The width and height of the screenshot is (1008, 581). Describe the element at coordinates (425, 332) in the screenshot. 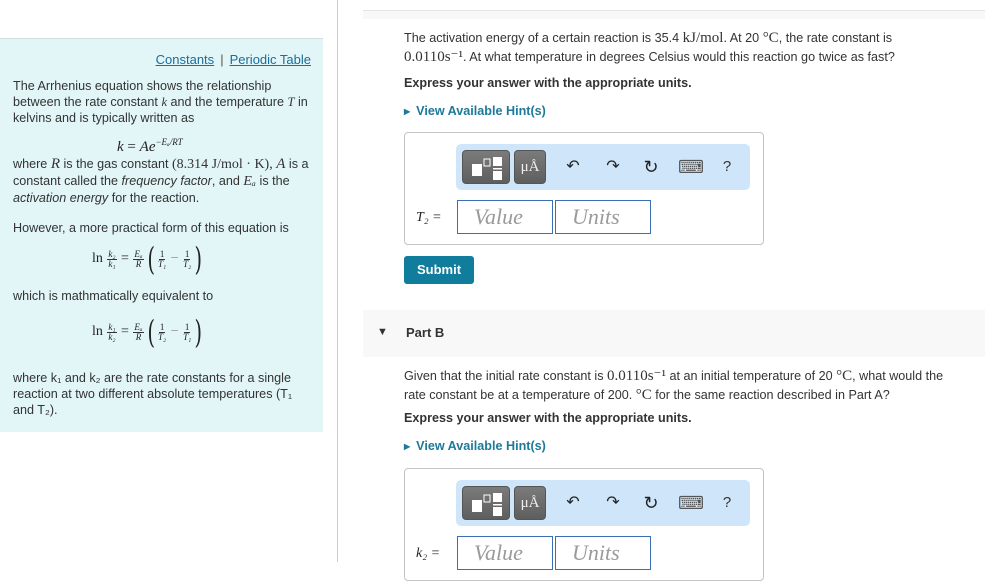

I see `part-b-title: Part B` at that location.